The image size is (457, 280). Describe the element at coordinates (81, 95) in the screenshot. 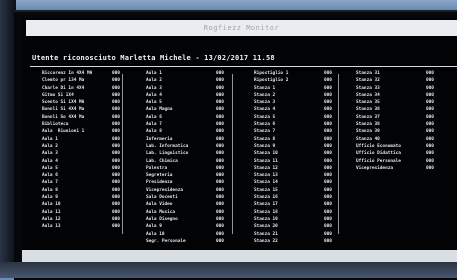

I see `room-status-row: Gitmo Si 1X4 000` at that location.